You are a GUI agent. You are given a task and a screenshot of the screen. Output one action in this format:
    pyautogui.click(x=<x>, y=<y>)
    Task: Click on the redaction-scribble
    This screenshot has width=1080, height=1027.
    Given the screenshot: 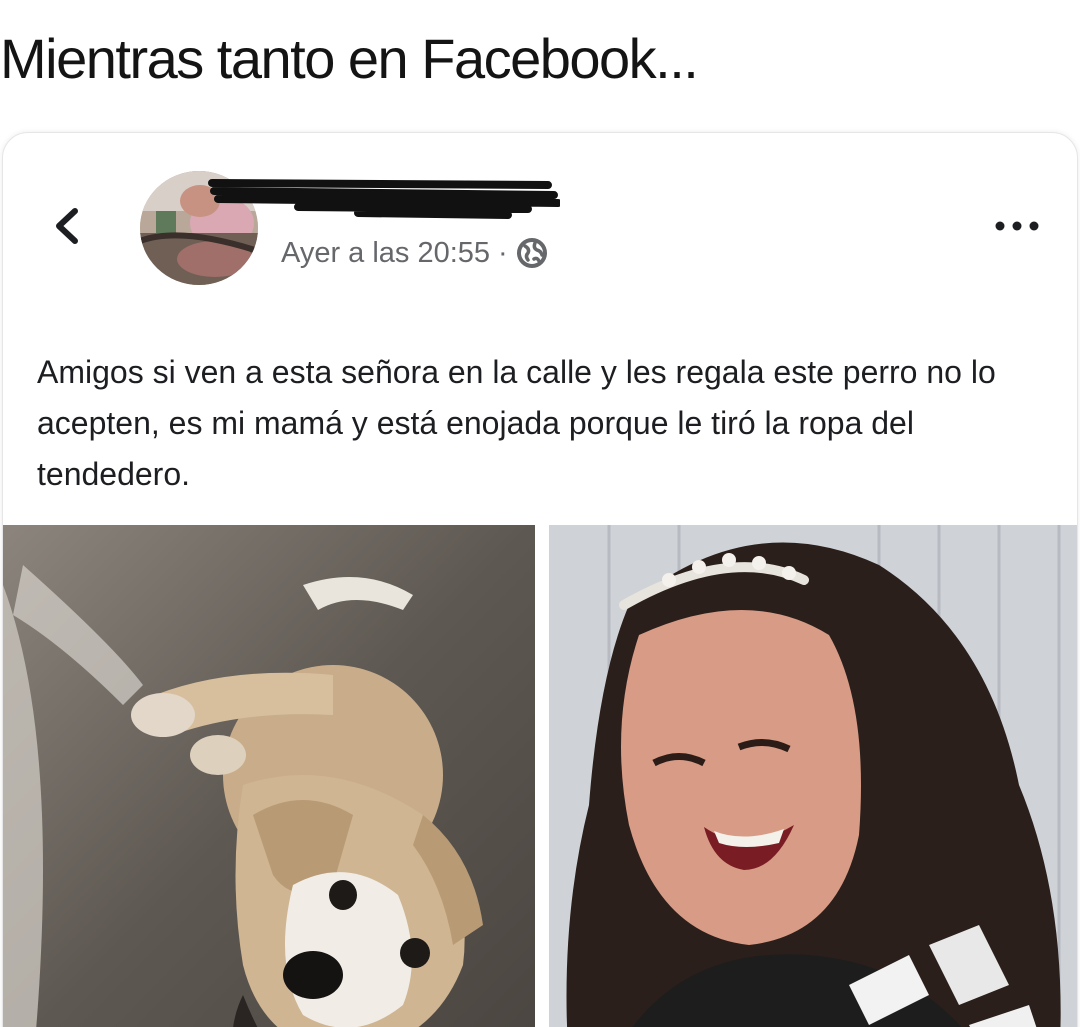 What is the action you would take?
    pyautogui.click(x=384, y=199)
    